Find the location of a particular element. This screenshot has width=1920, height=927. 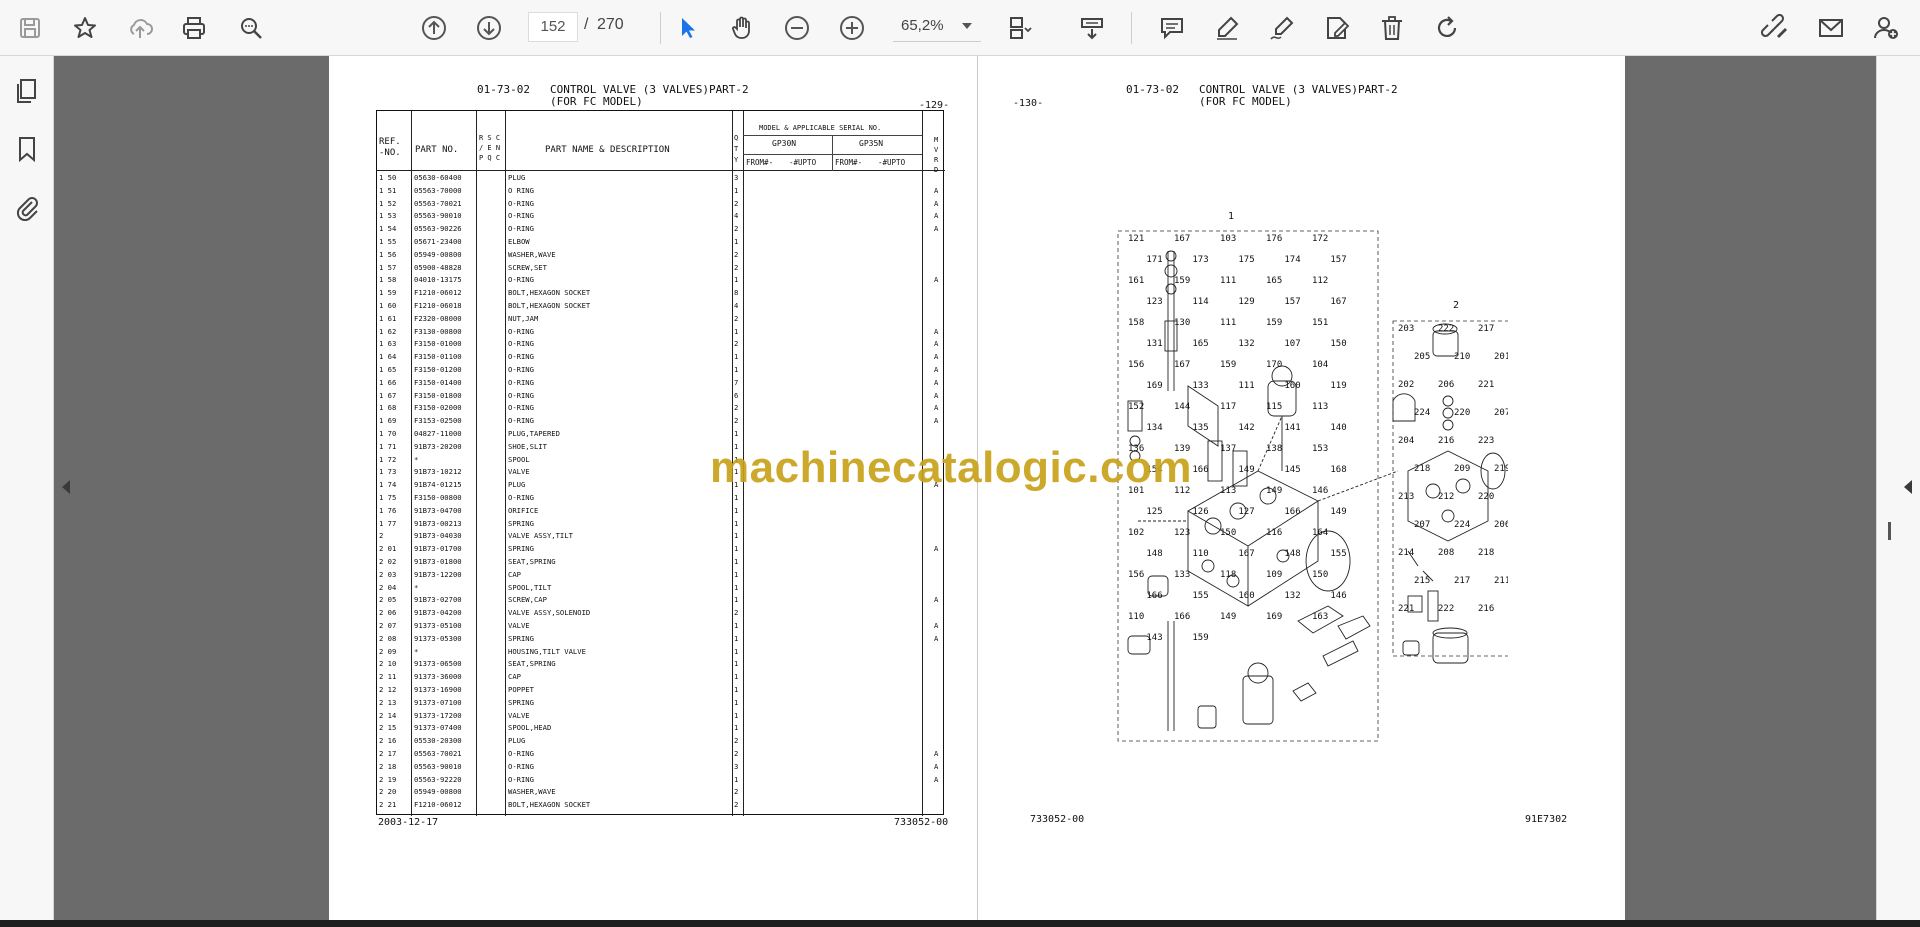

pointer-icon is located at coordinates (688, 28).